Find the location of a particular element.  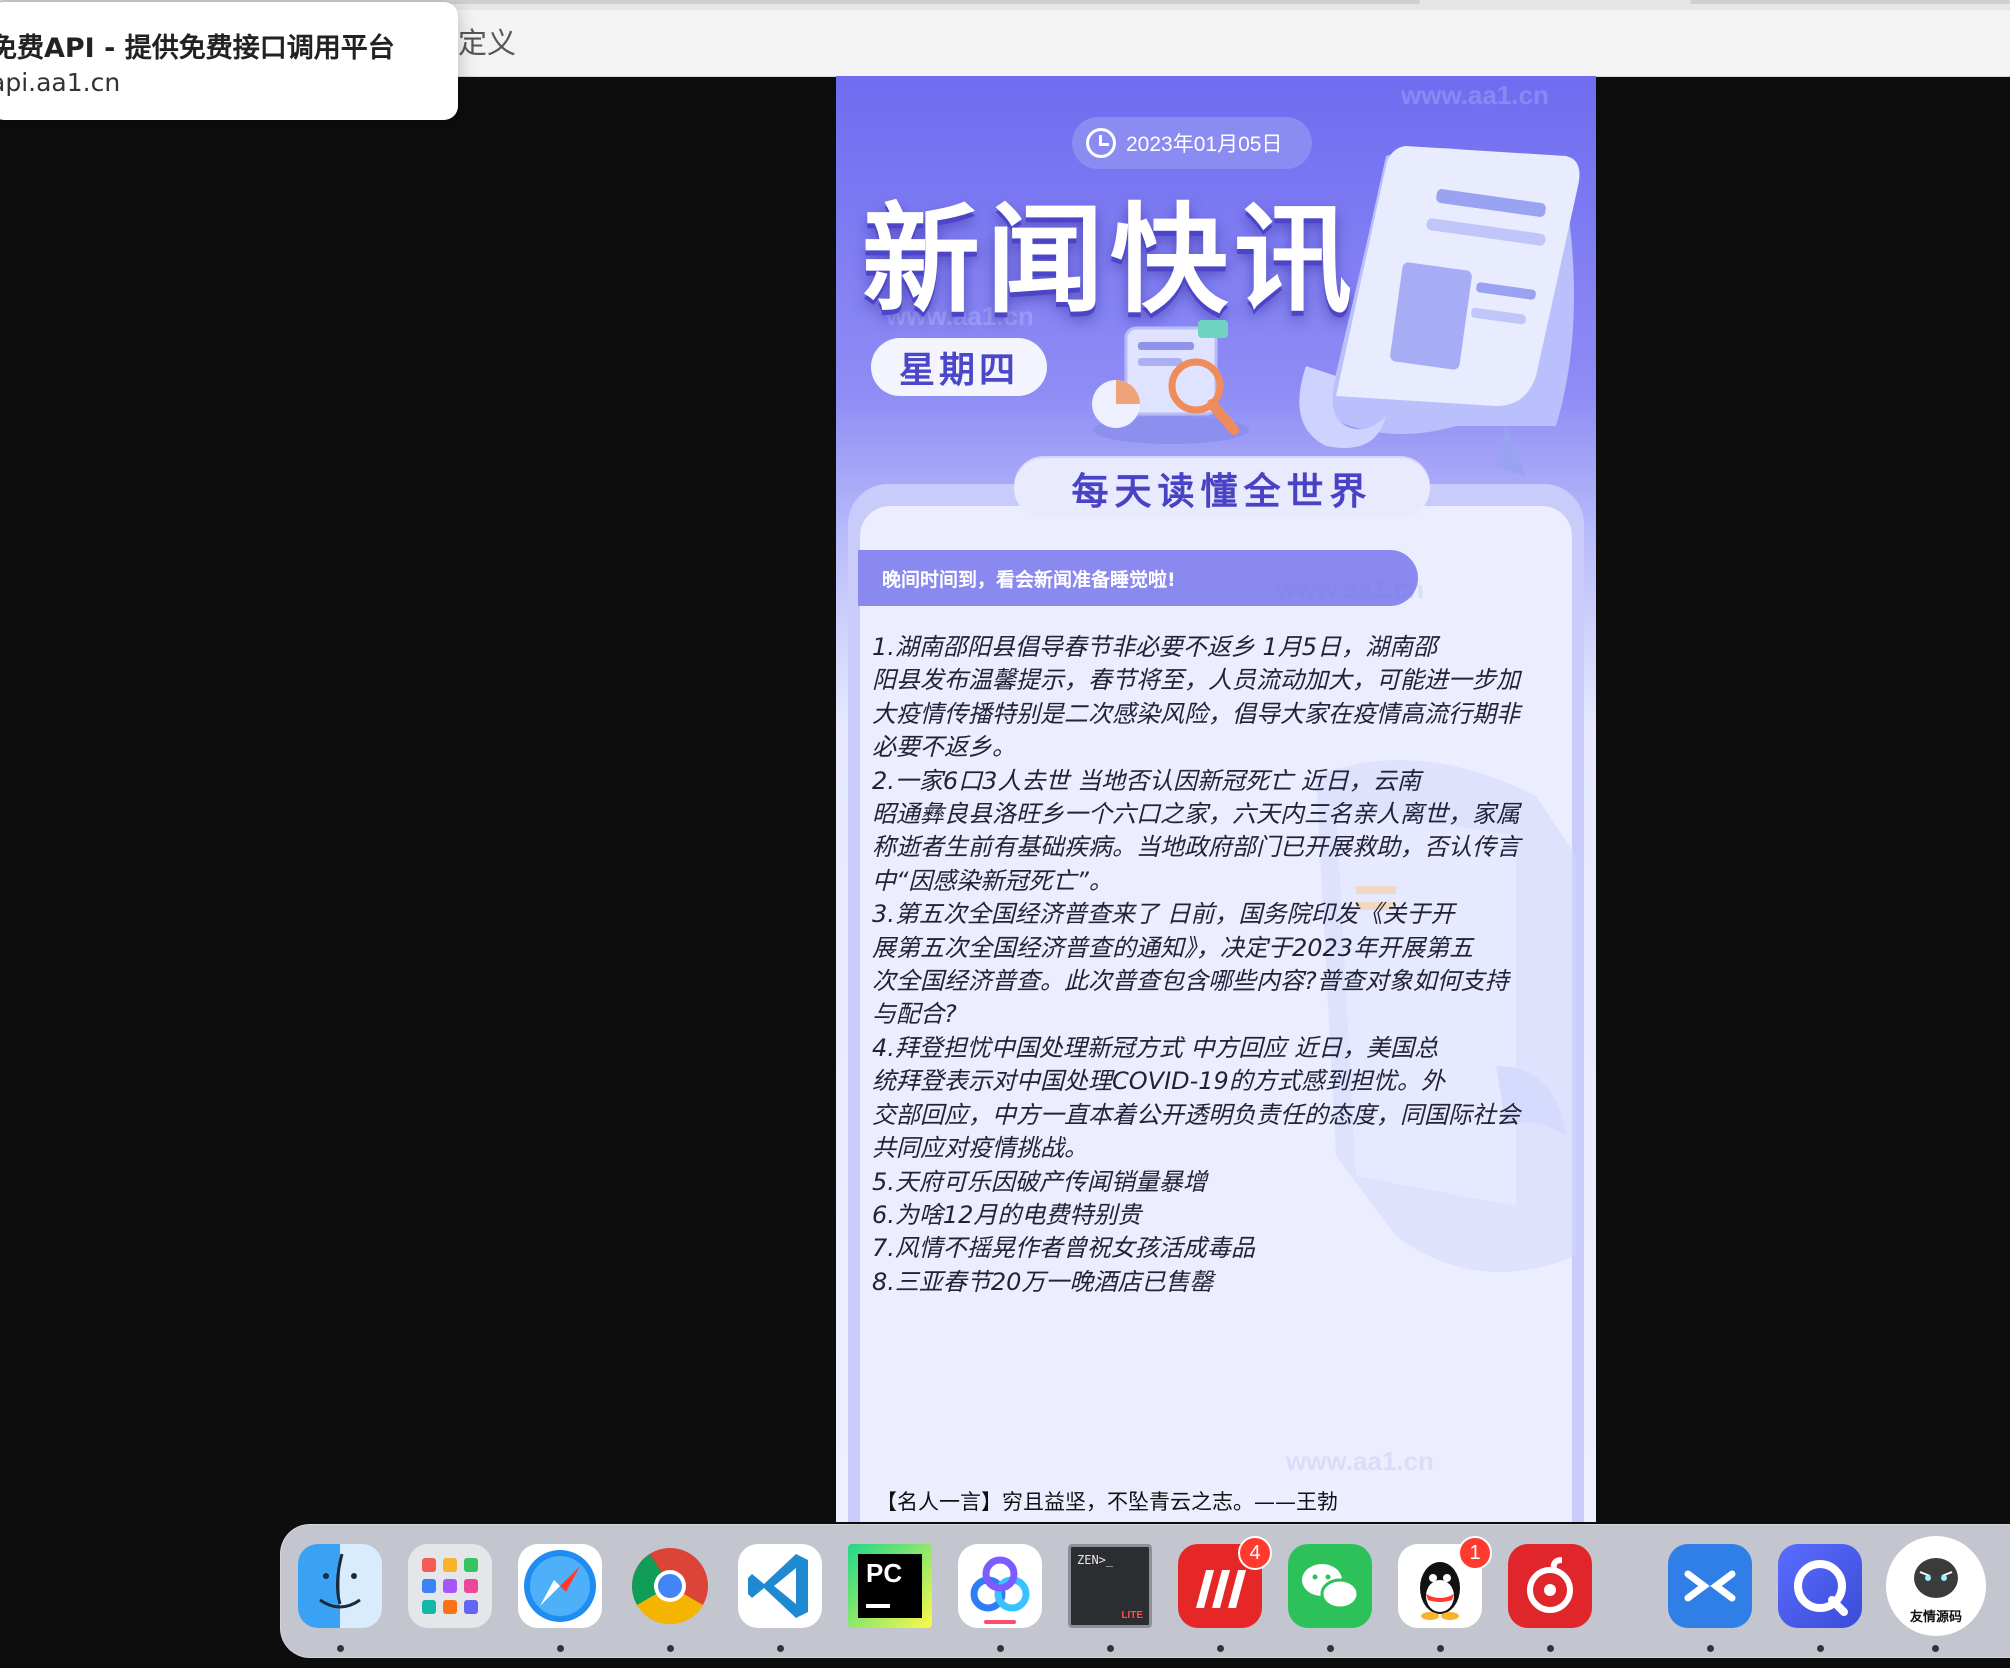

magnifier-chart-illustration is located at coordinates (1170, 382).